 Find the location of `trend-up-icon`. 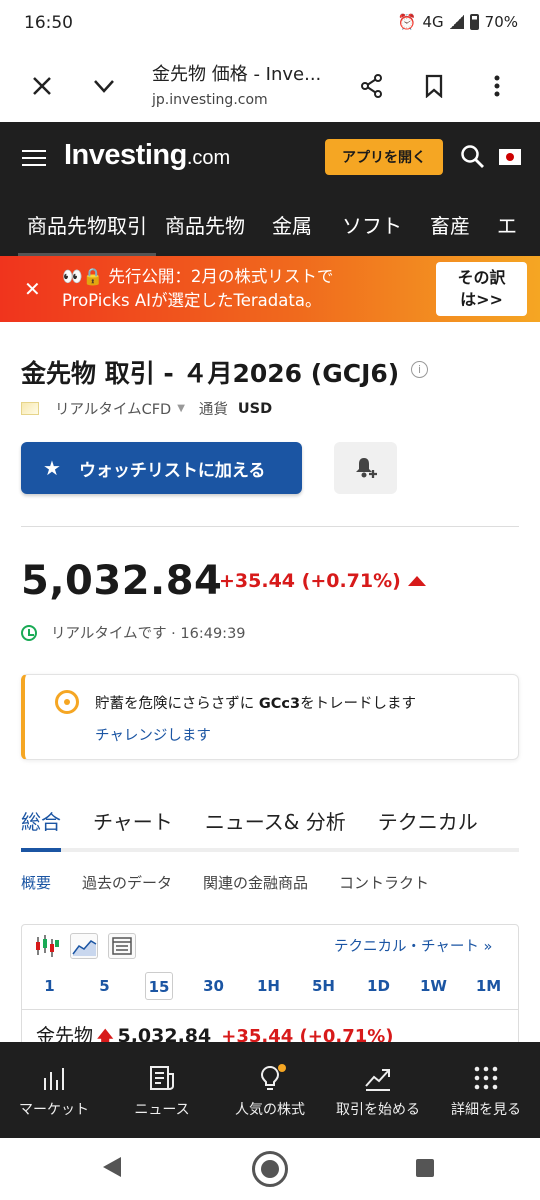

trend-up-icon is located at coordinates (377, 1080).